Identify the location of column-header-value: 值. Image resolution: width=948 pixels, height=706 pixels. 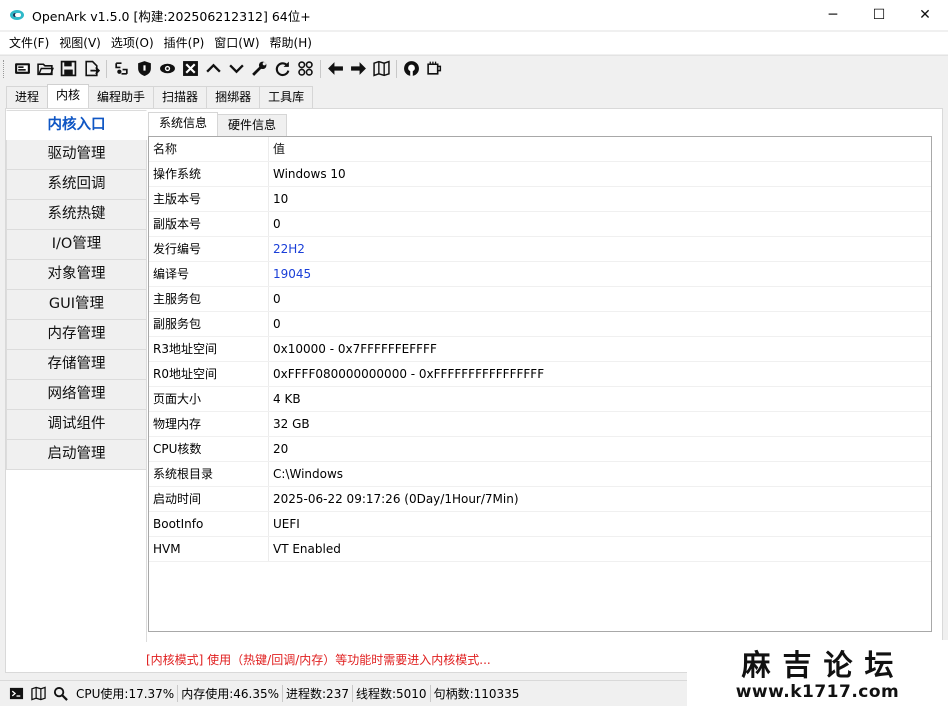
(277, 149).